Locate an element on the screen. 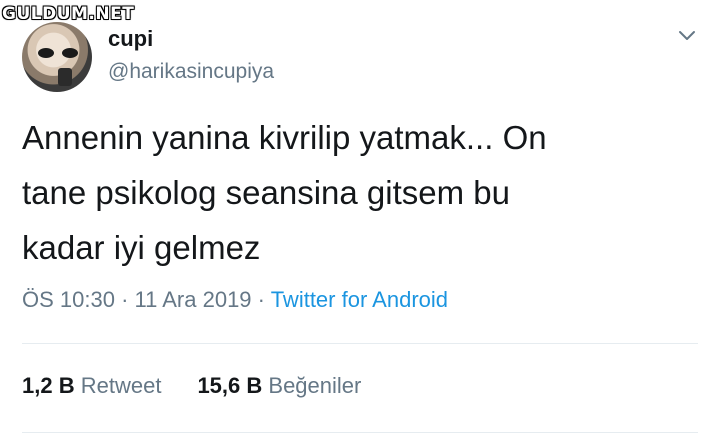  avatar is located at coordinates (57, 57).